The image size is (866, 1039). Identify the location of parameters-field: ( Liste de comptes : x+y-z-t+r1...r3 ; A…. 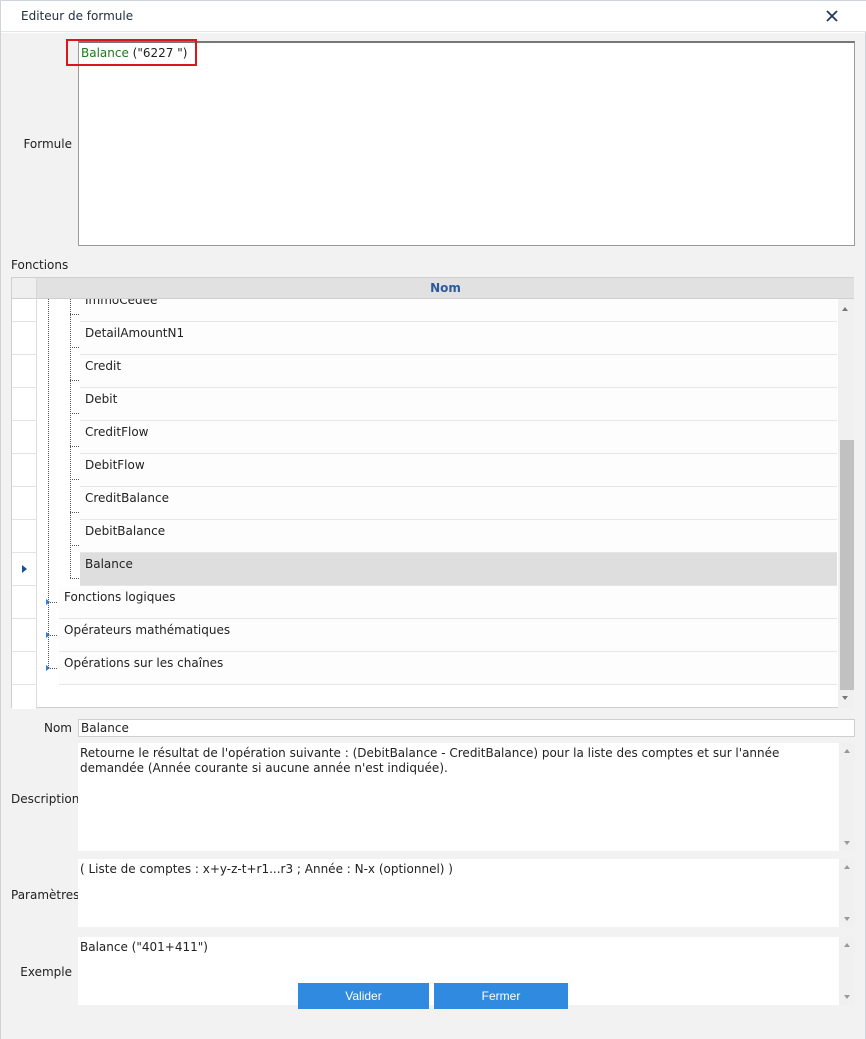
(466, 893).